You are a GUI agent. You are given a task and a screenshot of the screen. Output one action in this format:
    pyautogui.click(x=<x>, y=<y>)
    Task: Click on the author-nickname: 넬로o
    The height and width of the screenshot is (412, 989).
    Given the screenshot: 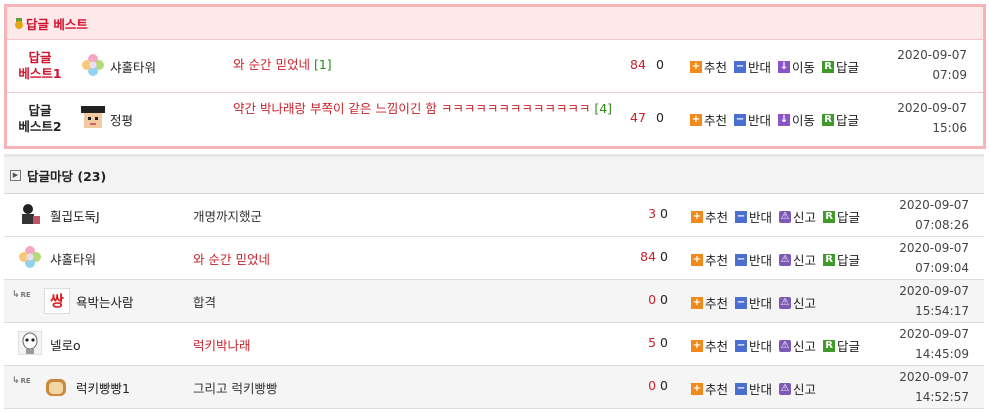 What is the action you would take?
    pyautogui.click(x=65, y=344)
    